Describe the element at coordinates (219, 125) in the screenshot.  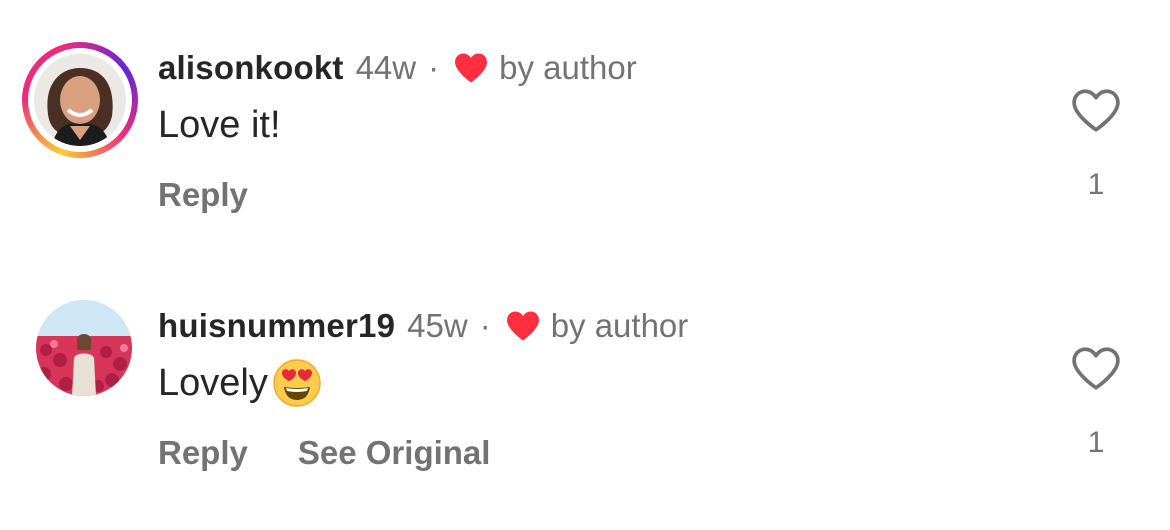
I see `comment-text: Love it!` at that location.